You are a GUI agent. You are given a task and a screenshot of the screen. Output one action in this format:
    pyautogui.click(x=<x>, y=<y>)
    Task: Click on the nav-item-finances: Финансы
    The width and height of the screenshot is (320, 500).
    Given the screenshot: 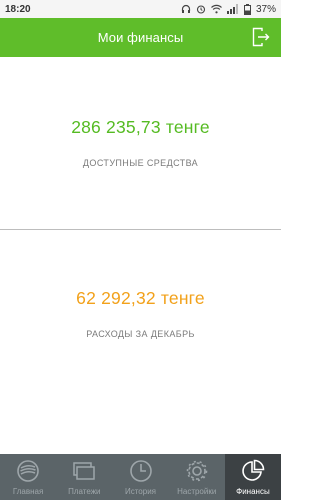 What is the action you would take?
    pyautogui.click(x=253, y=477)
    